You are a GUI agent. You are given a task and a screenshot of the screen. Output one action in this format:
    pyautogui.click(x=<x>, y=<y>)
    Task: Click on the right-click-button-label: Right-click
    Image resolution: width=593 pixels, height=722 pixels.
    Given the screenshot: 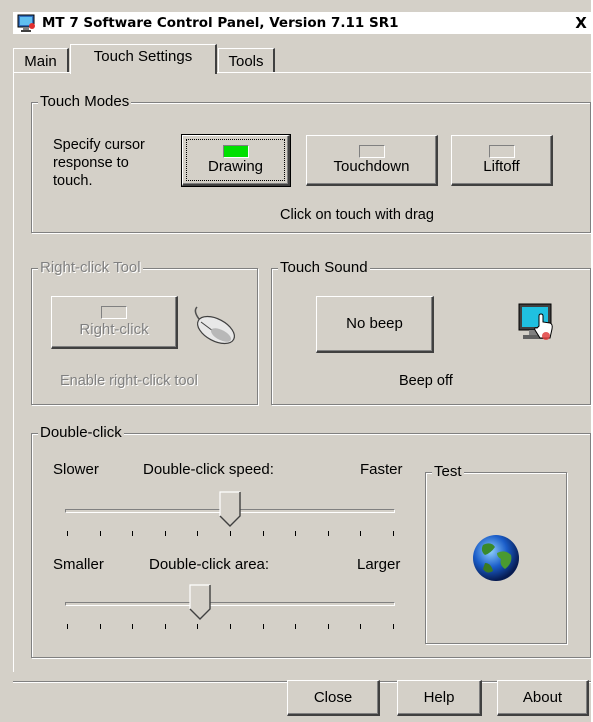 What is the action you would take?
    pyautogui.click(x=114, y=329)
    